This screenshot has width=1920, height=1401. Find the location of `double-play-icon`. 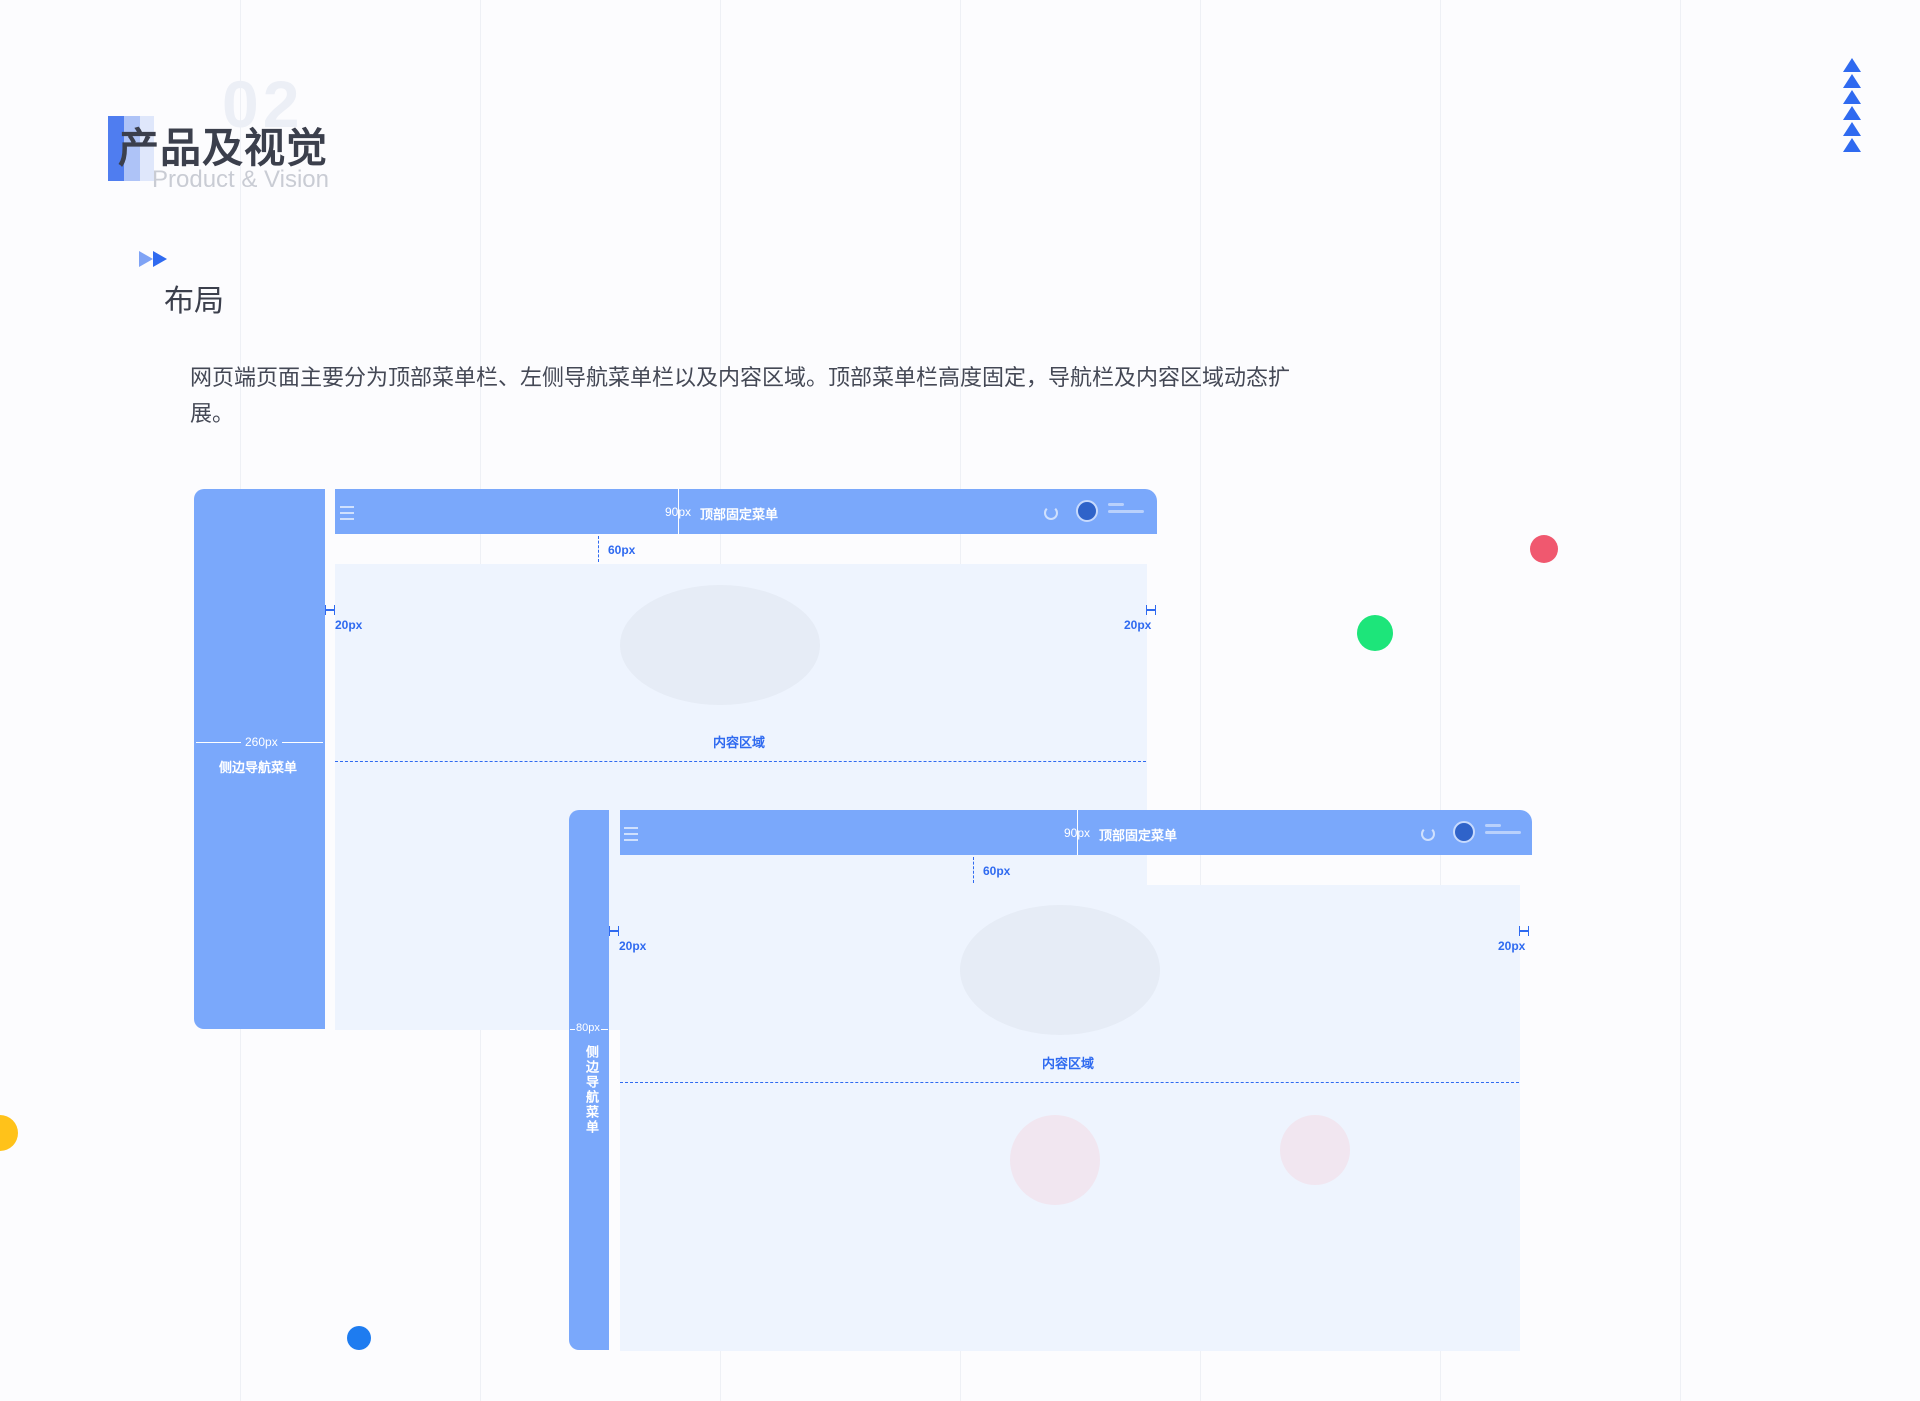

double-play-icon is located at coordinates (153, 261).